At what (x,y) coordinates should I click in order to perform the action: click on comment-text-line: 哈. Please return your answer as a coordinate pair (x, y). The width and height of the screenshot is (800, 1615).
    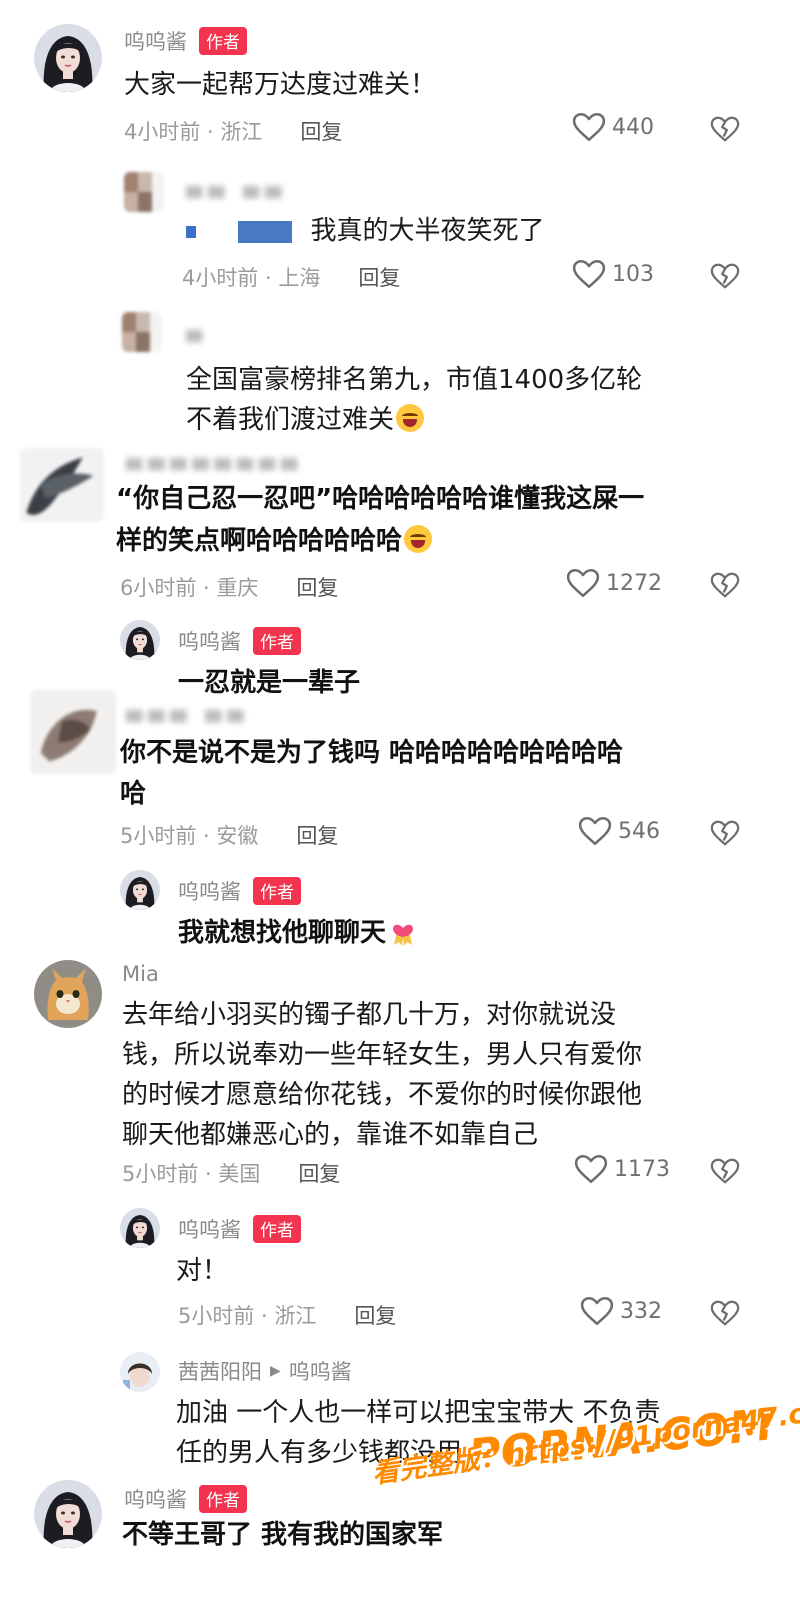
    Looking at the image, I should click on (133, 794).